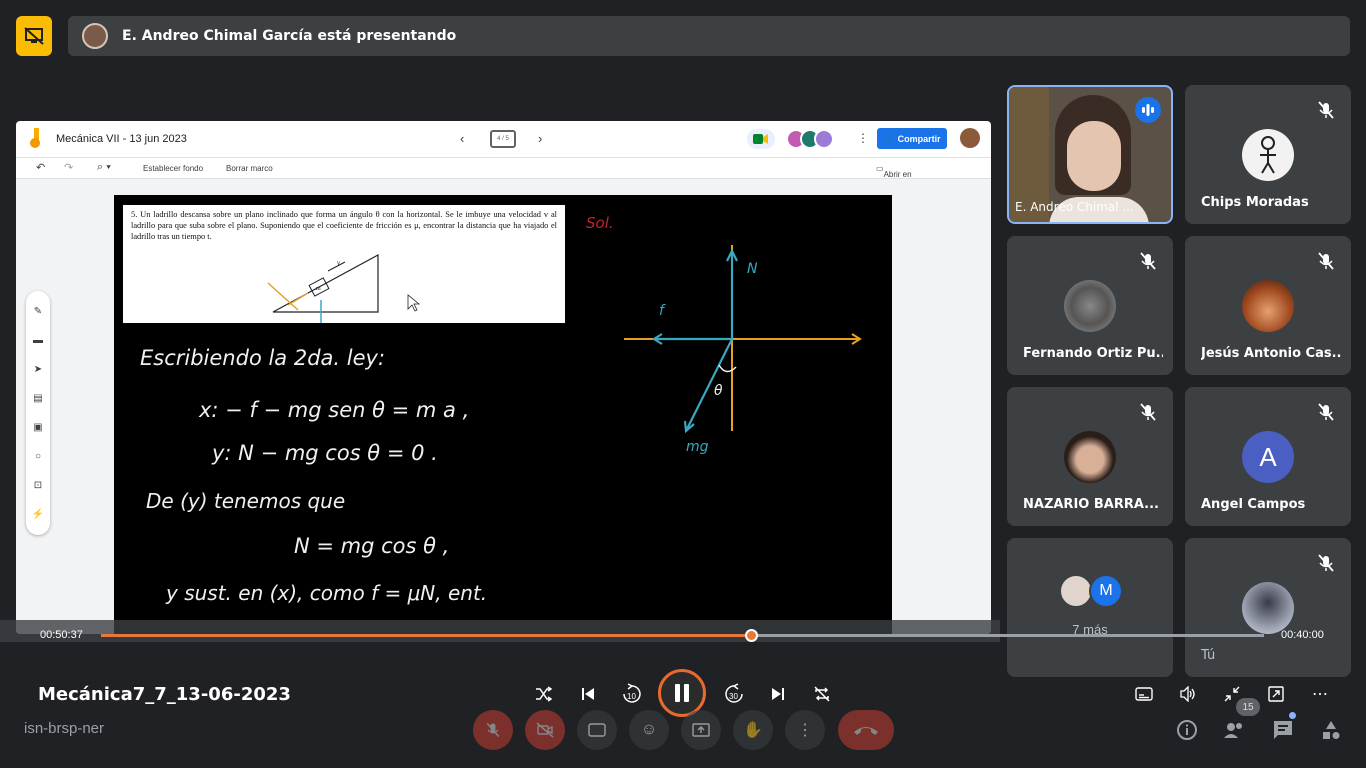 This screenshot has width=1366, height=768. I want to click on stop-presenting-button, so click(34, 36).